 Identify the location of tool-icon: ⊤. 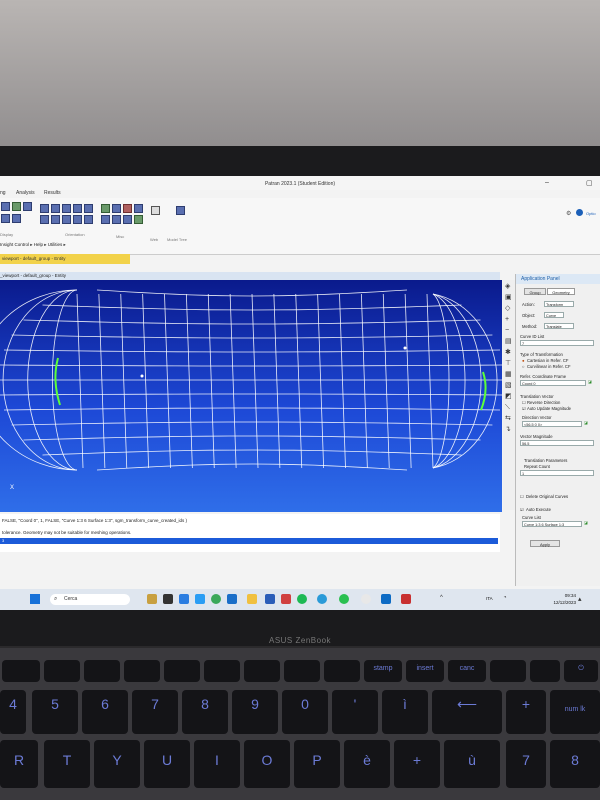
(508, 363).